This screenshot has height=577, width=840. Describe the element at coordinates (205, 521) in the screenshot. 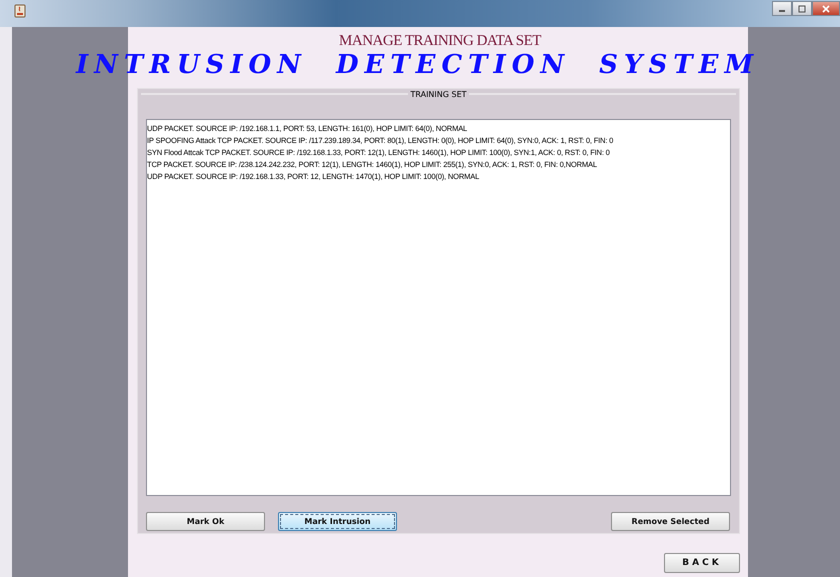

I see `action-button: Mark Ok` at that location.